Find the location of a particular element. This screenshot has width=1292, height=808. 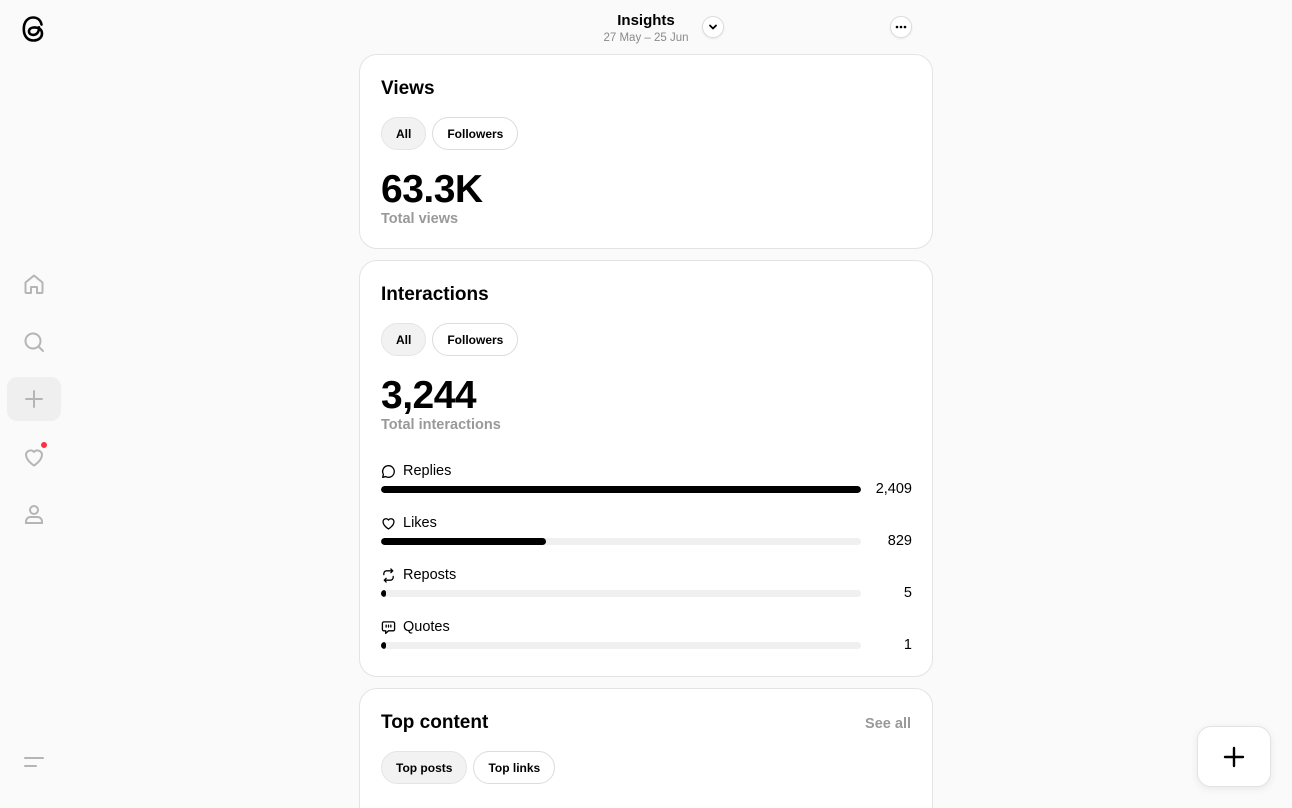

total-views-value: 63.3K is located at coordinates (432, 189).